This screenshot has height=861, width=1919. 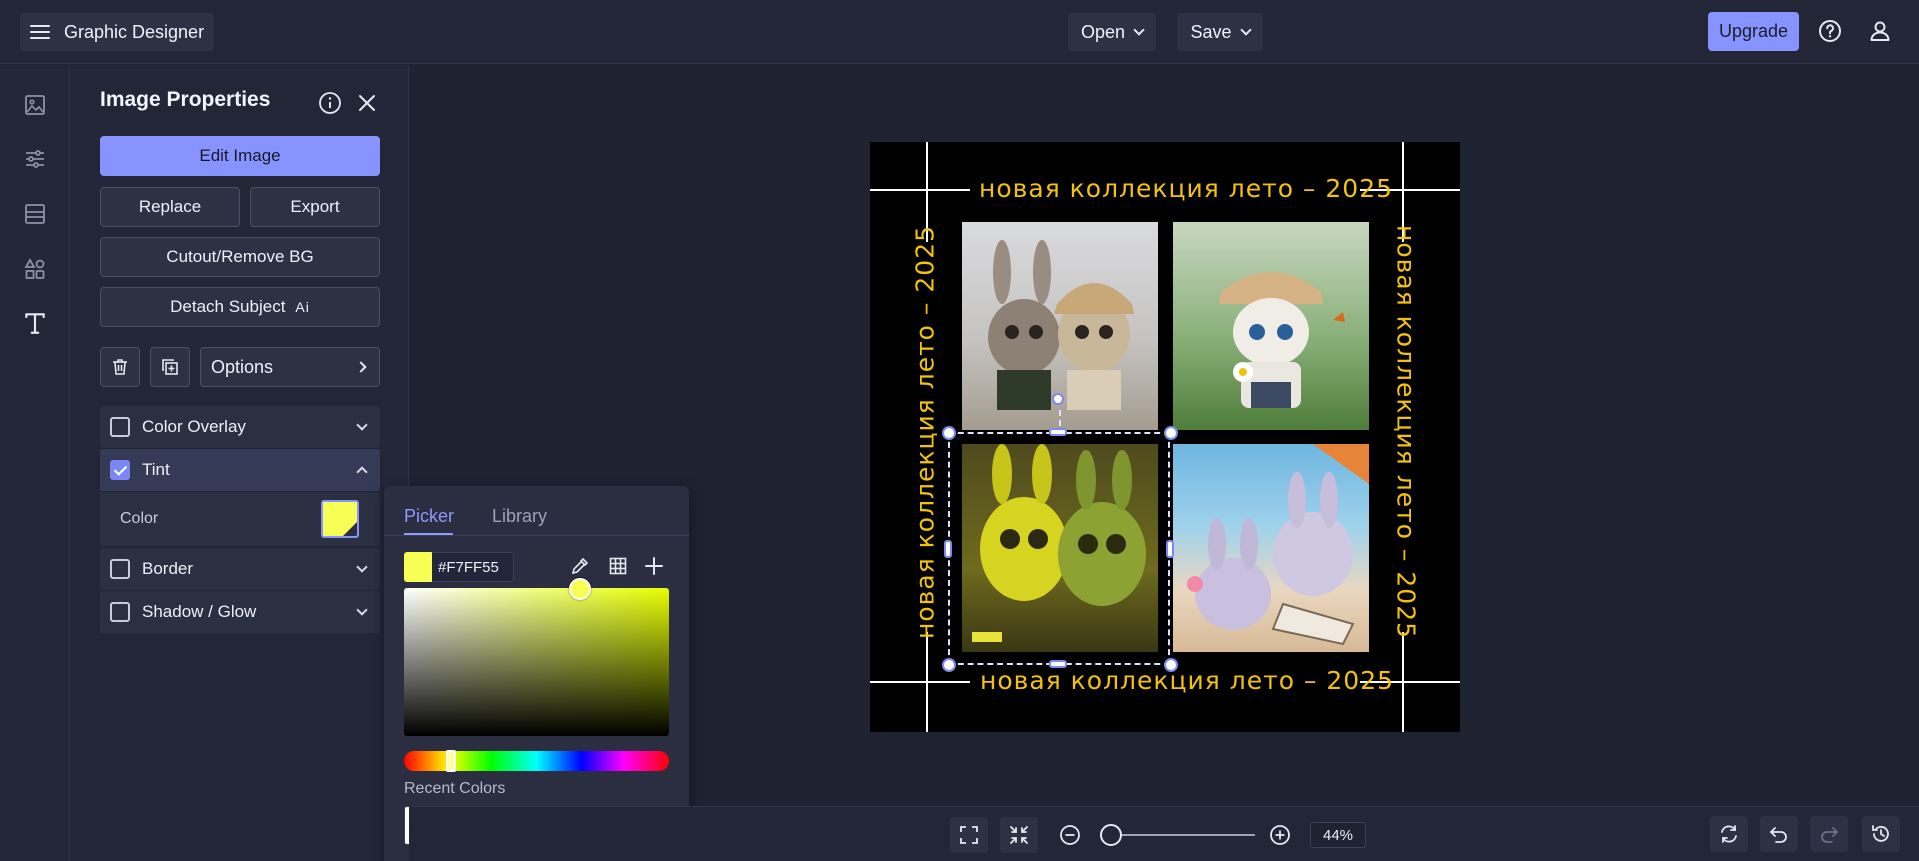 I want to click on zoom-out-icon, so click(x=1070, y=835).